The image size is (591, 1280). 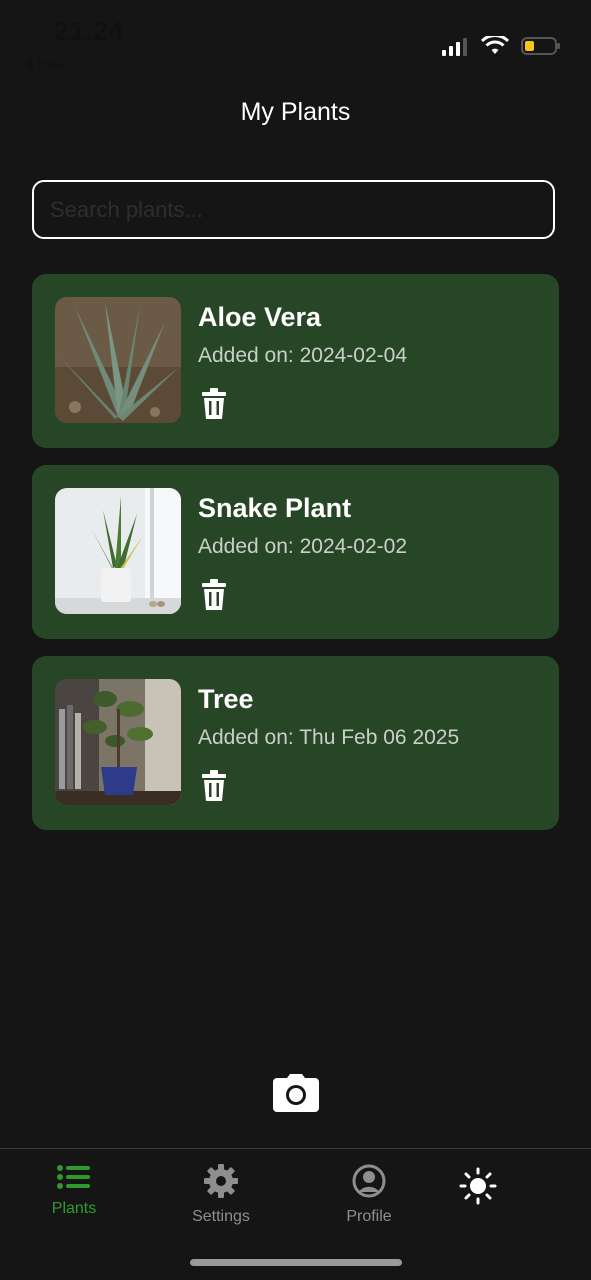 What do you see at coordinates (260, 317) in the screenshot?
I see `plant-name: Aloe Vera` at bounding box center [260, 317].